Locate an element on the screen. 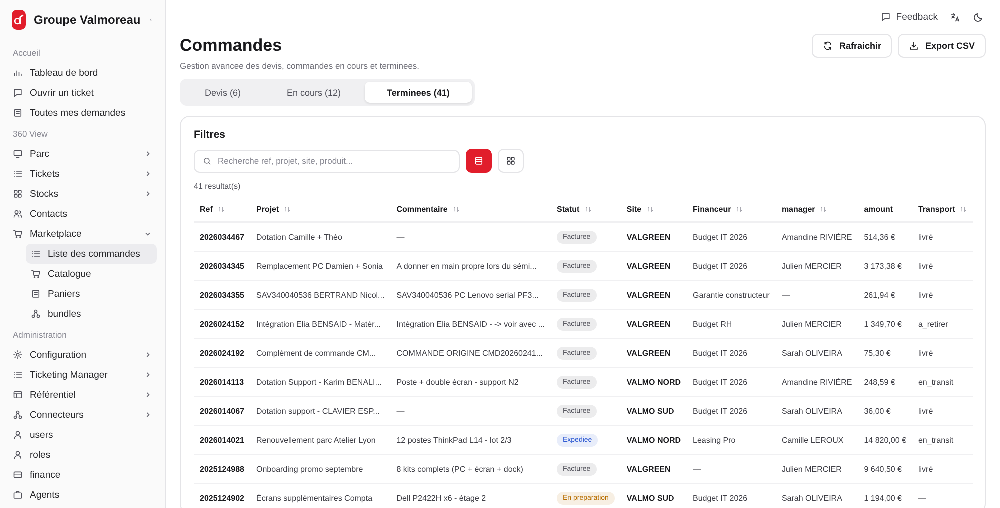 The image size is (1000, 508). manager-cell: Sarah OLIVEIRA is located at coordinates (812, 353).